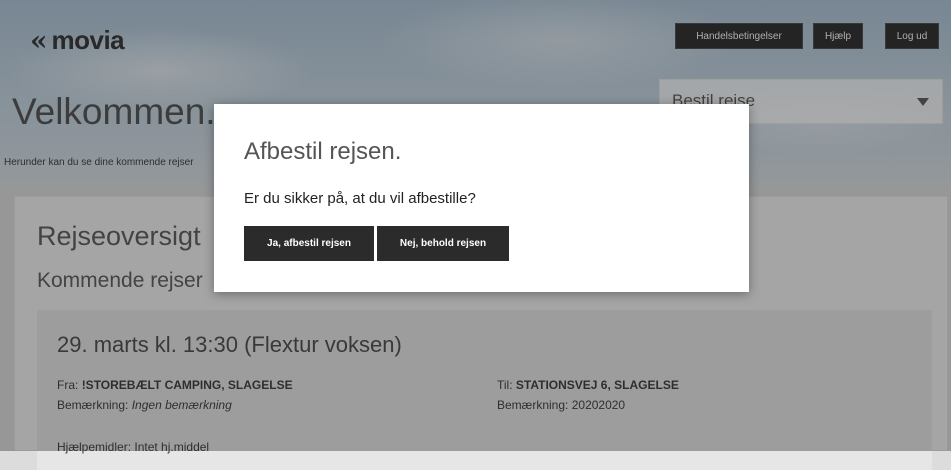  Describe the element at coordinates (443, 243) in the screenshot. I see `keep-trip-button: Nej, behold rejsen` at that location.